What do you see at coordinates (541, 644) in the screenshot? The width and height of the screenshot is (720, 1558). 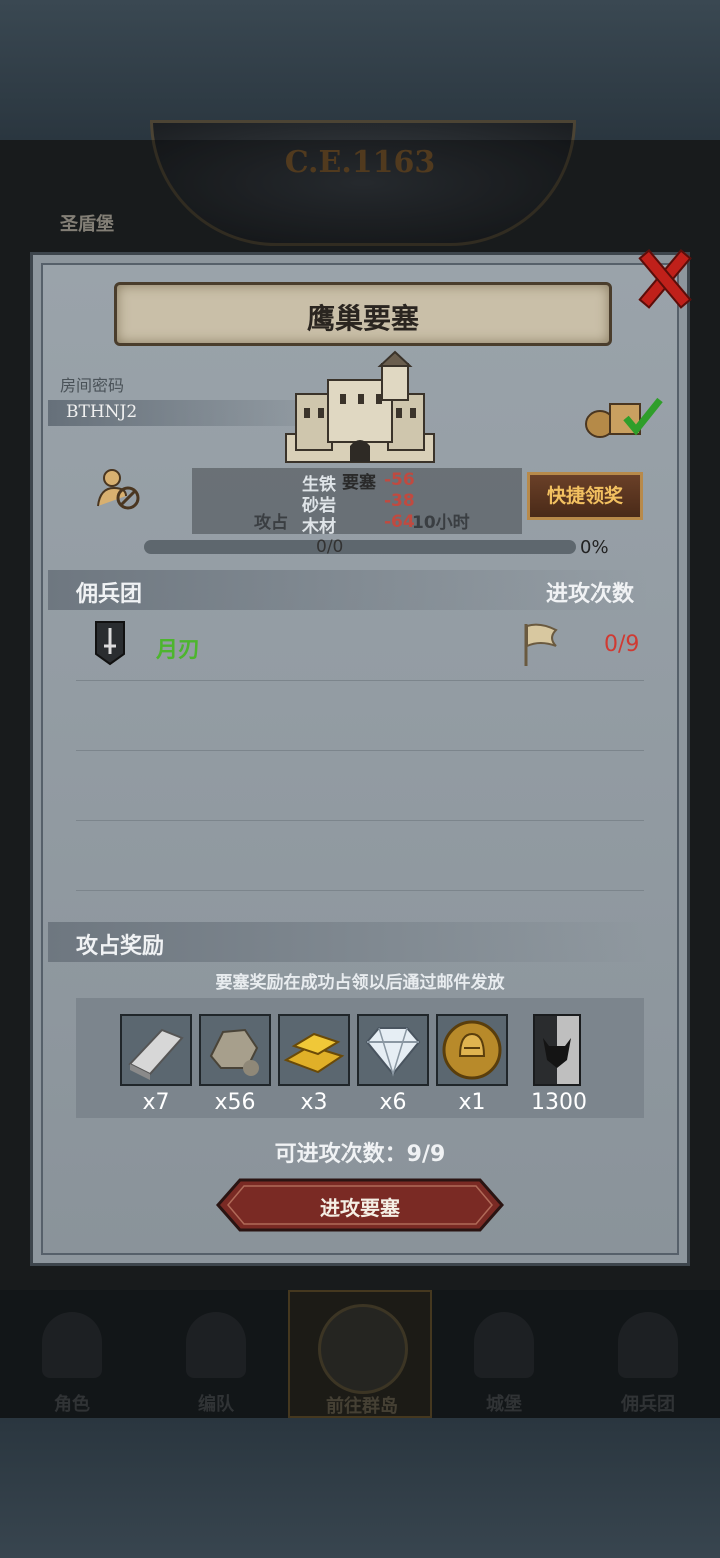 I see `flag-icon` at bounding box center [541, 644].